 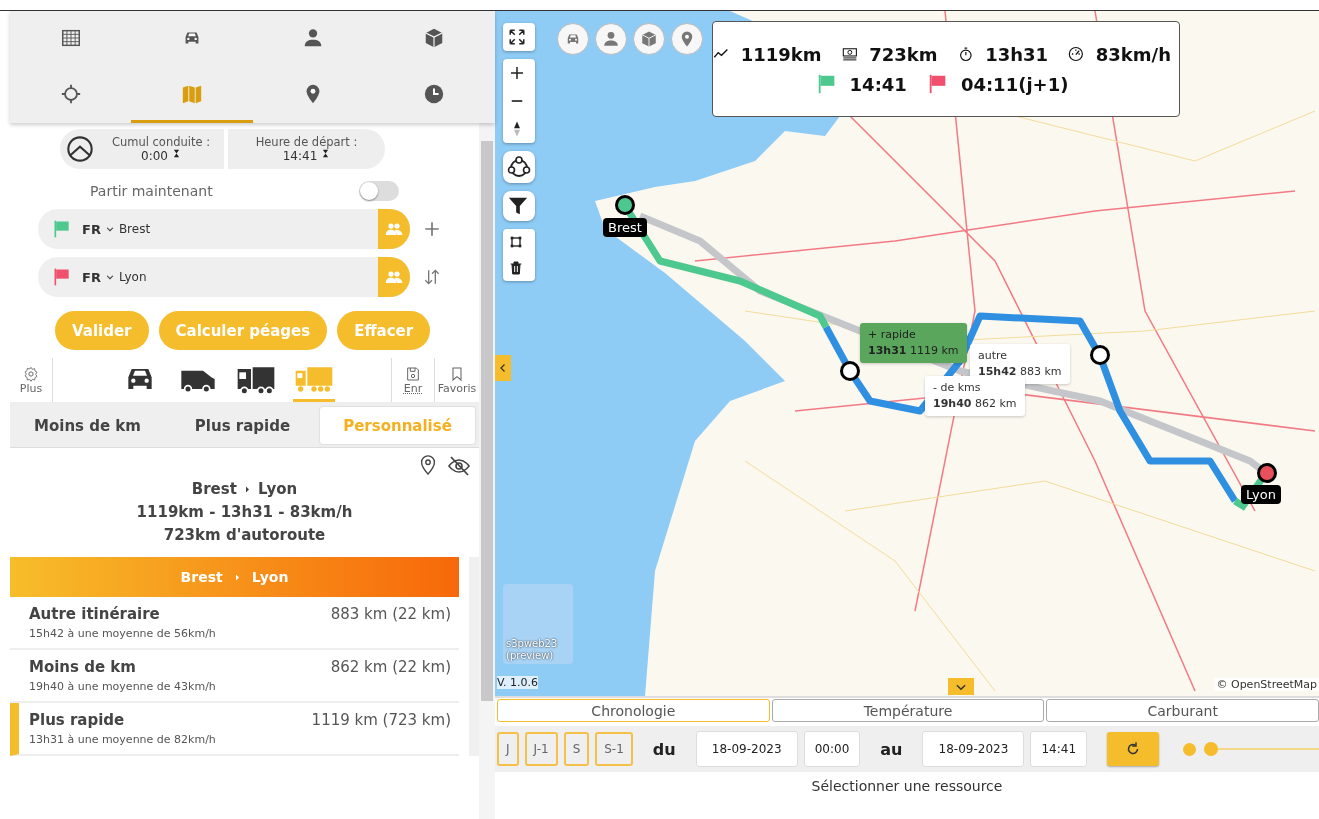 What do you see at coordinates (277, 489) in the screenshot?
I see `route-destination: Lyon` at bounding box center [277, 489].